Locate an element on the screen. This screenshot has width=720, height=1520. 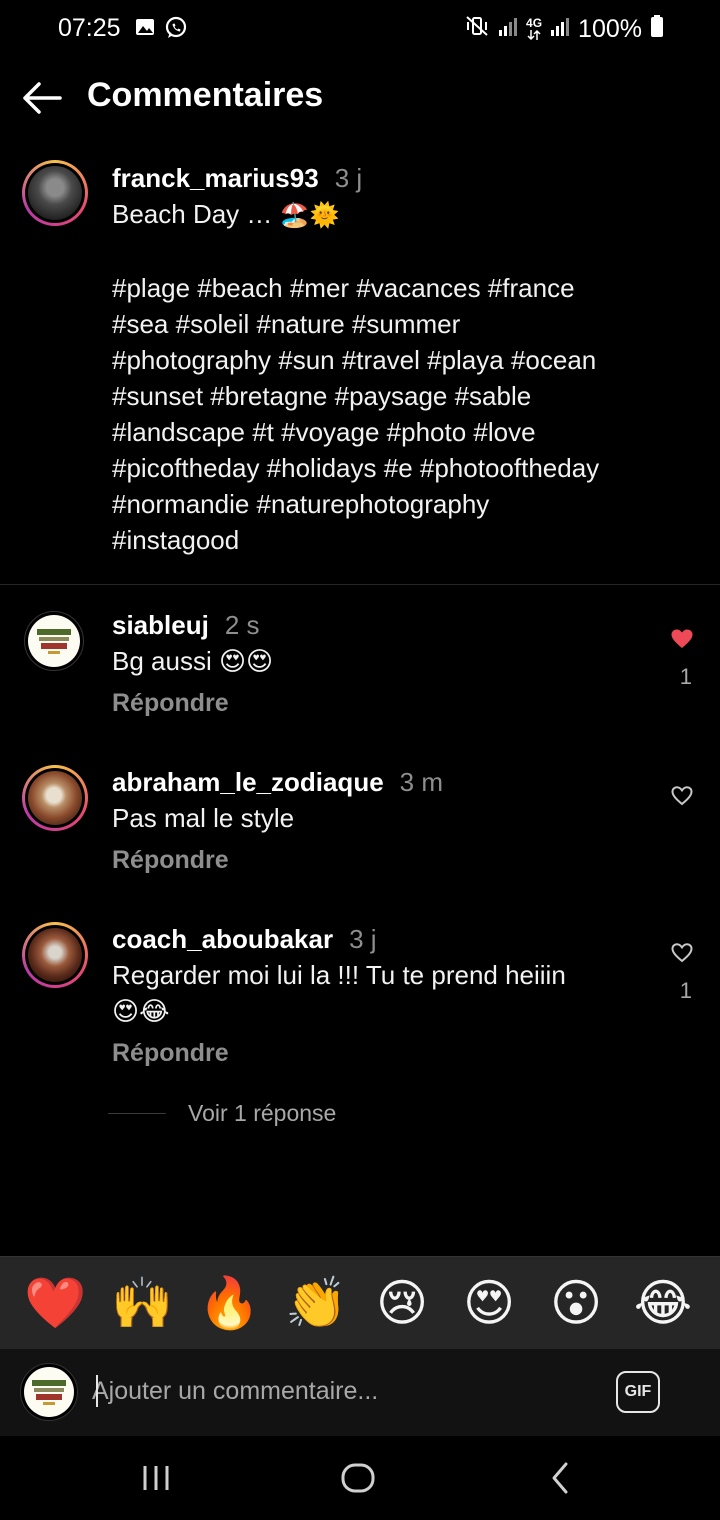
comment-username: siableuj is located at coordinates (160, 625).